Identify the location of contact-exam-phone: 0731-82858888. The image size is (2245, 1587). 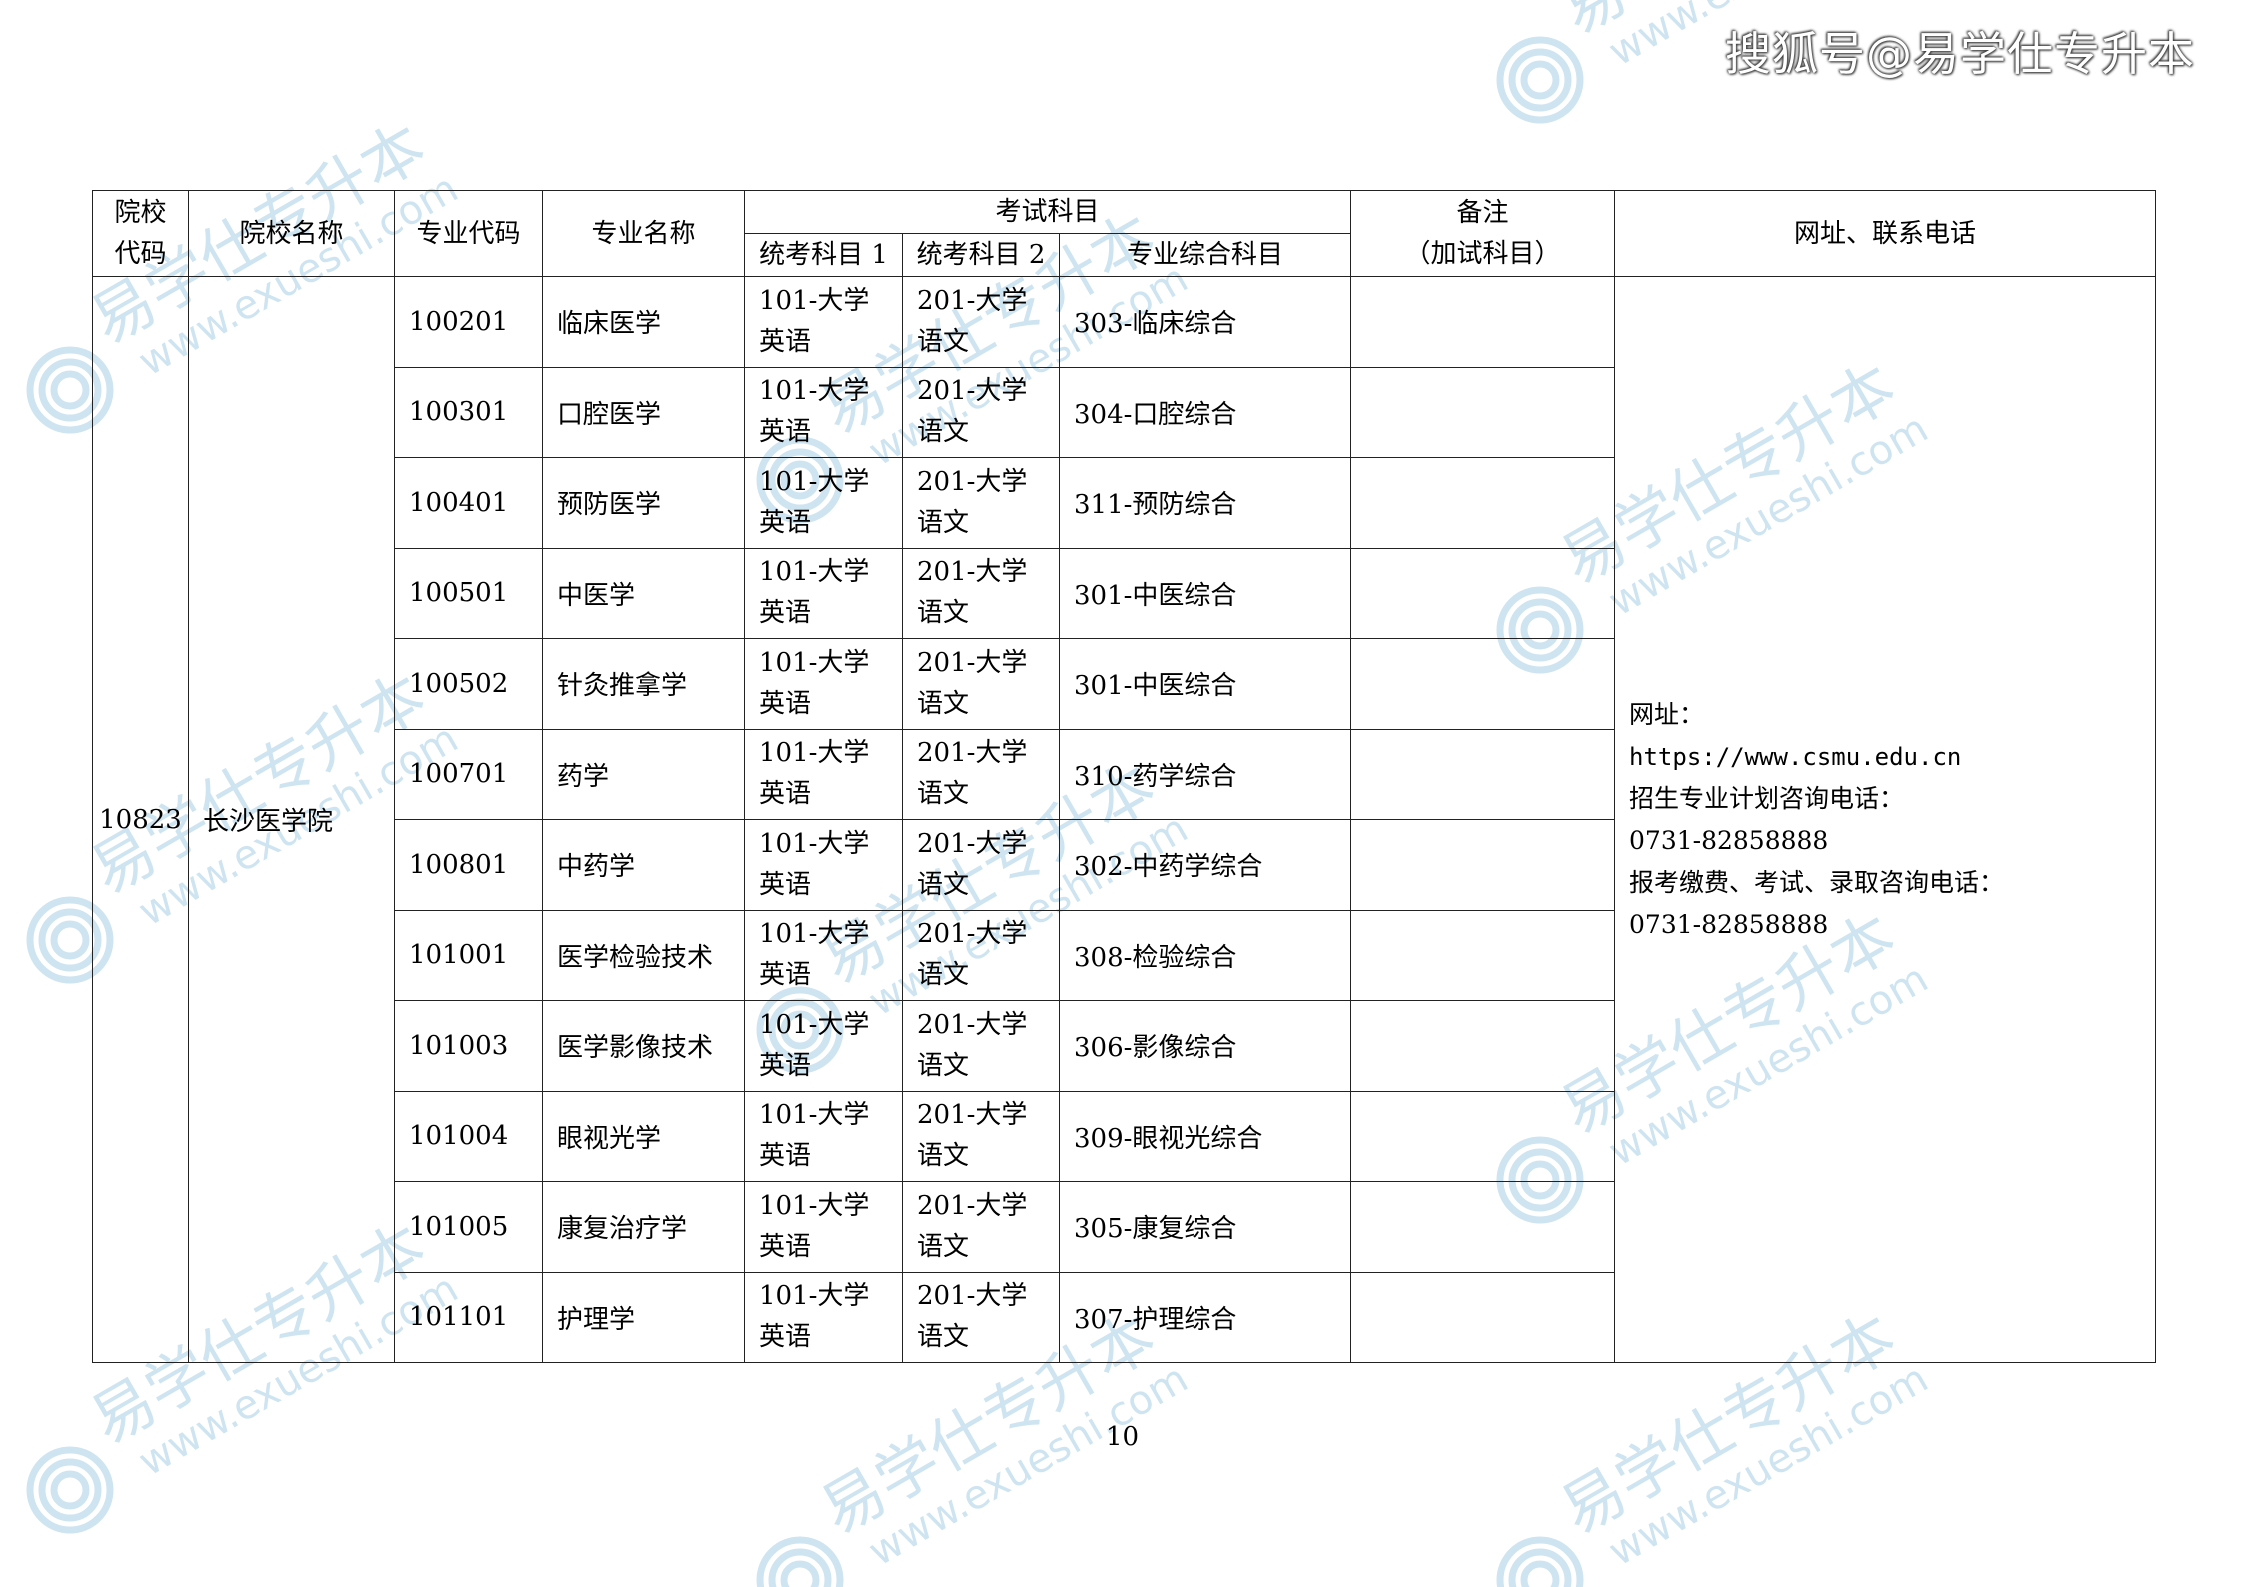
(1729, 924).